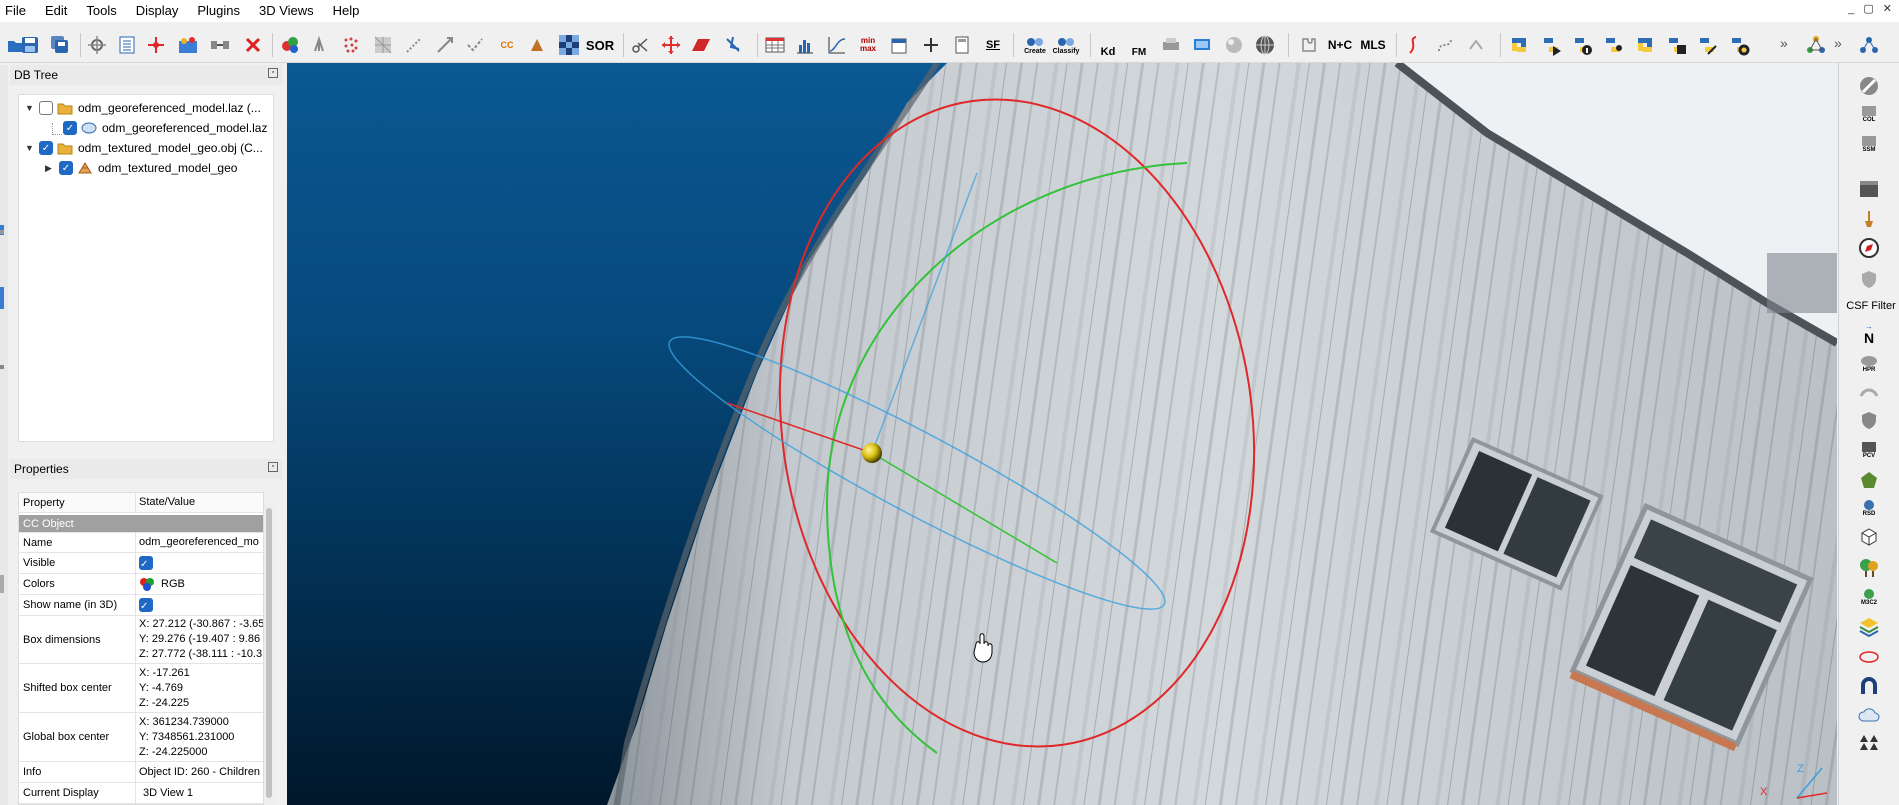 The image size is (1899, 805). Describe the element at coordinates (51, 168) in the screenshot. I see `collapsed-arrow-icon: ▶` at that location.